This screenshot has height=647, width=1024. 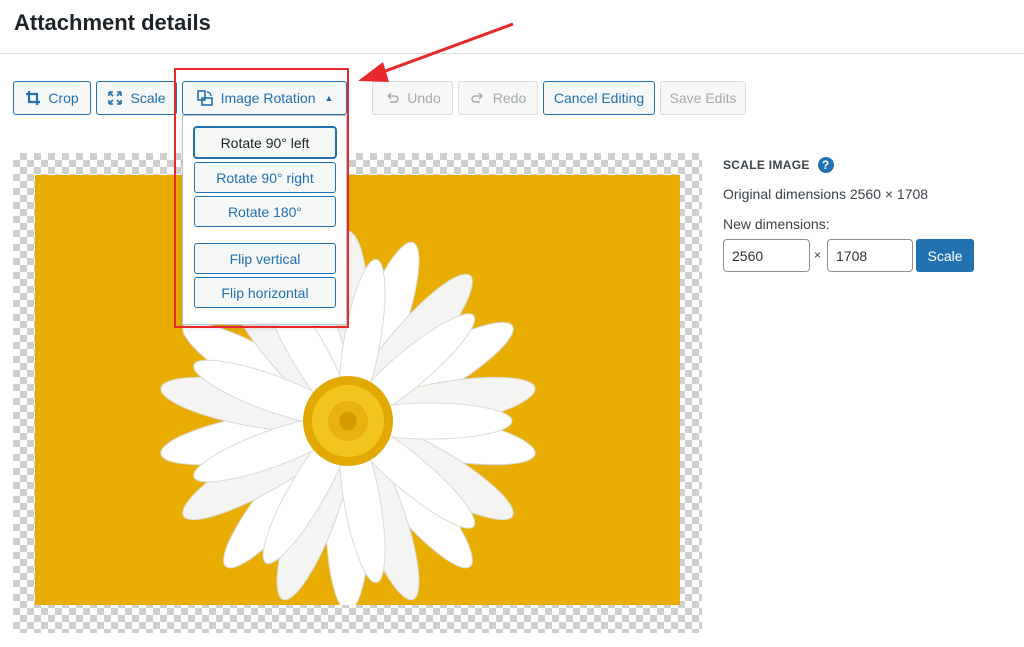 I want to click on undo-label: Undo, so click(x=424, y=98).